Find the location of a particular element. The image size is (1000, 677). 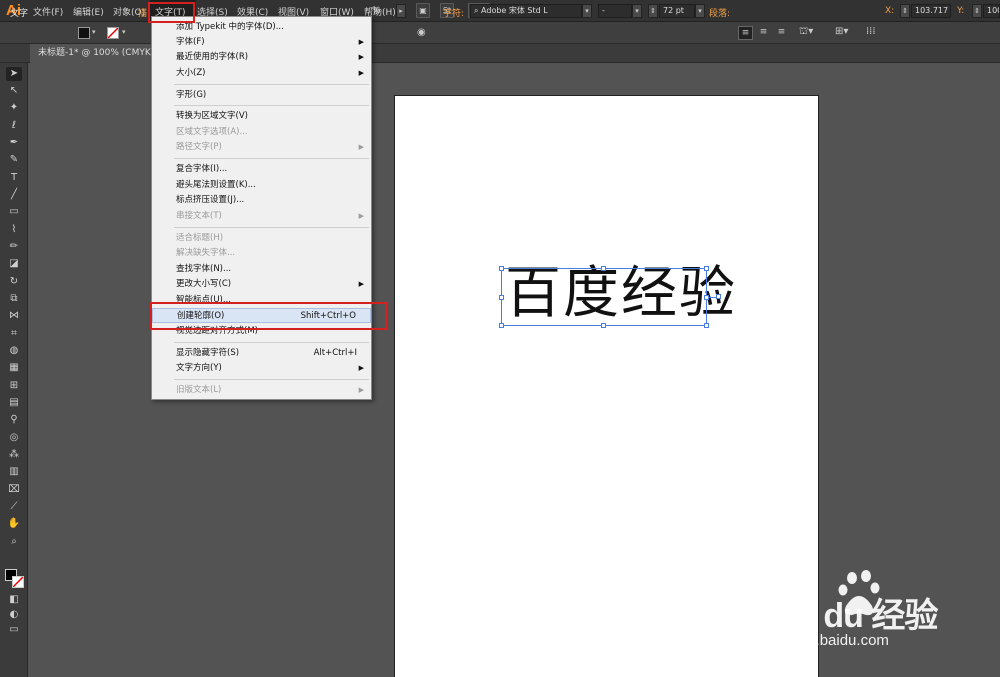

type-tool-icon: T is located at coordinates (14, 178).